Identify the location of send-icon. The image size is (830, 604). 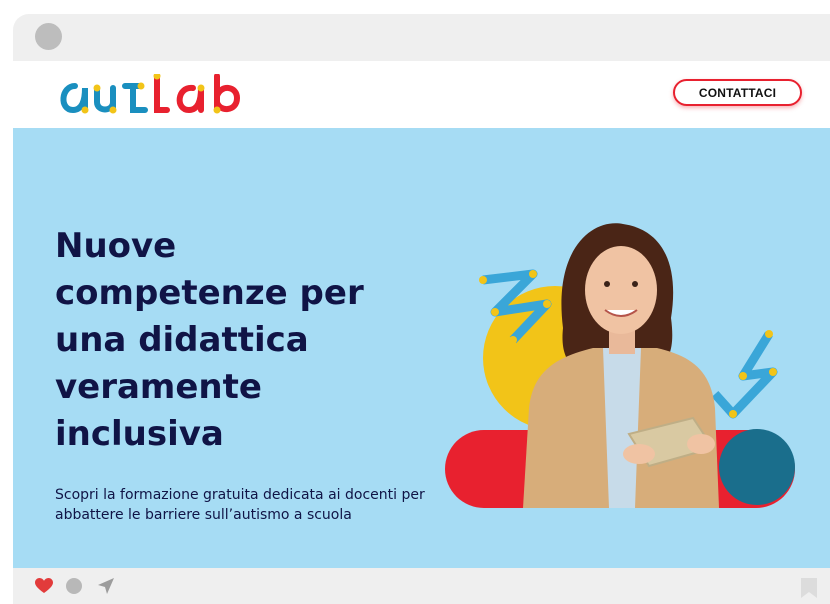
(106, 586).